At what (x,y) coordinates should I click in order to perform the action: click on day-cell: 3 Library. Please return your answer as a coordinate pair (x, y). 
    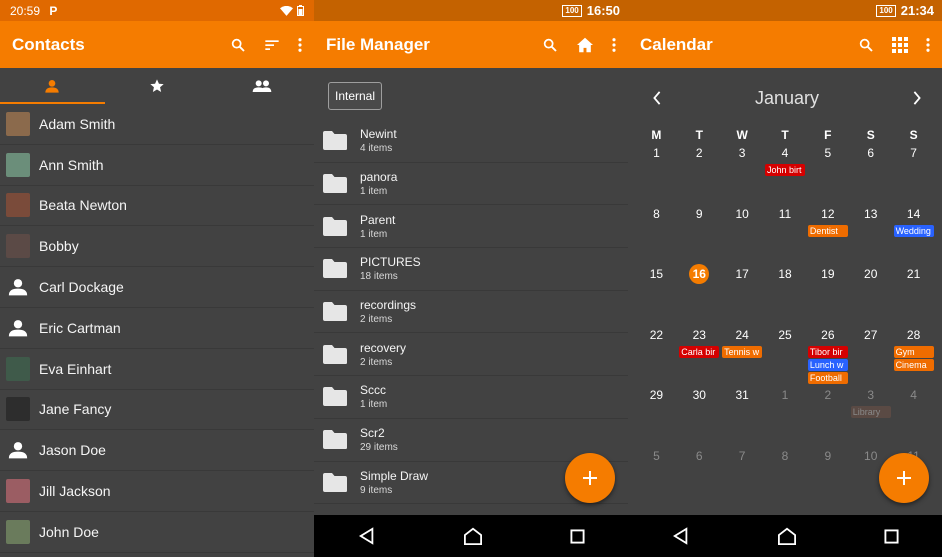
    Looking at the image, I should click on (870, 414).